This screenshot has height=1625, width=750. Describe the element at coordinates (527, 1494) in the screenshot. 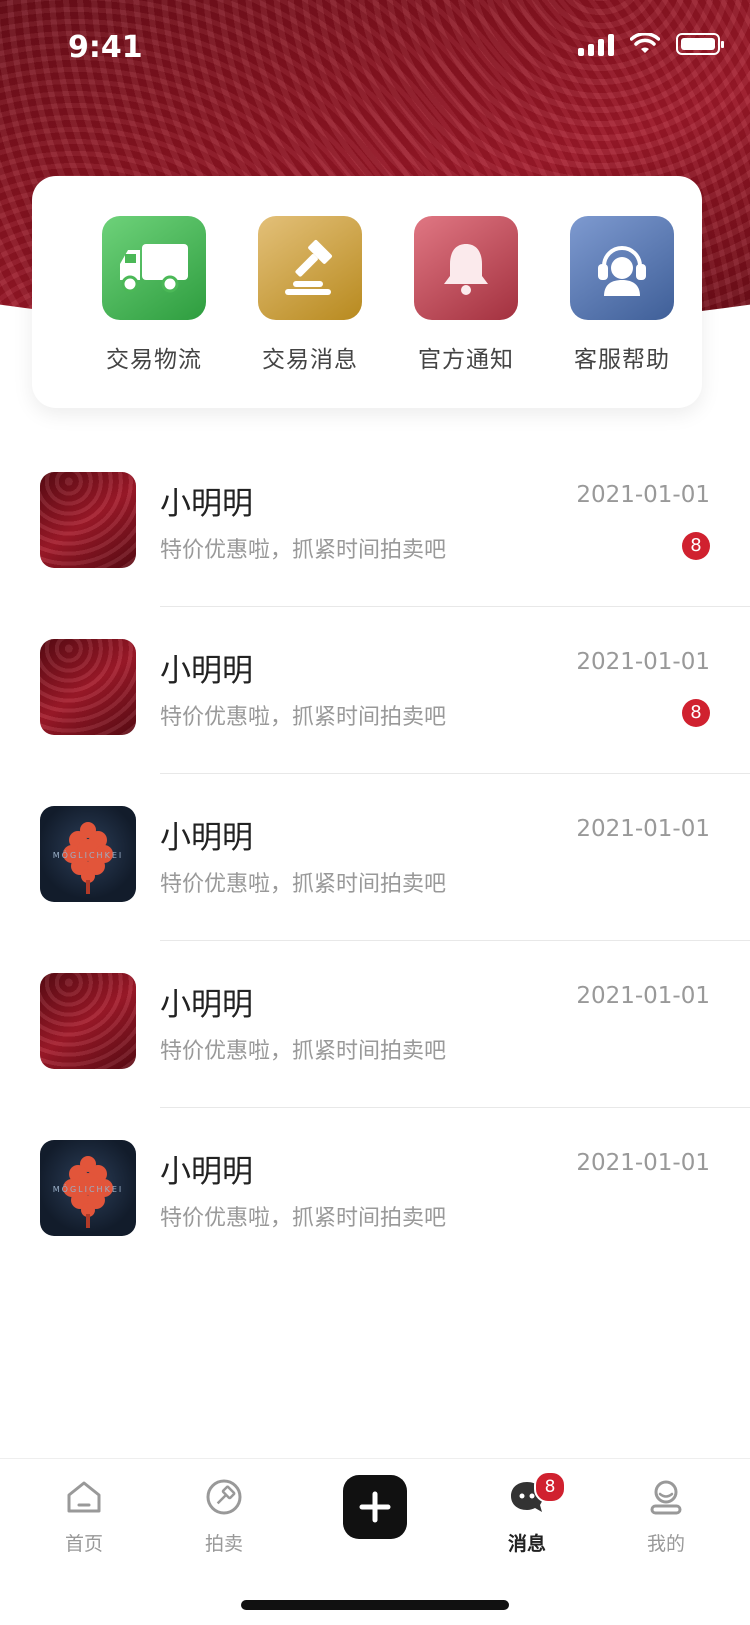

I see `chat-icon: 8` at that location.